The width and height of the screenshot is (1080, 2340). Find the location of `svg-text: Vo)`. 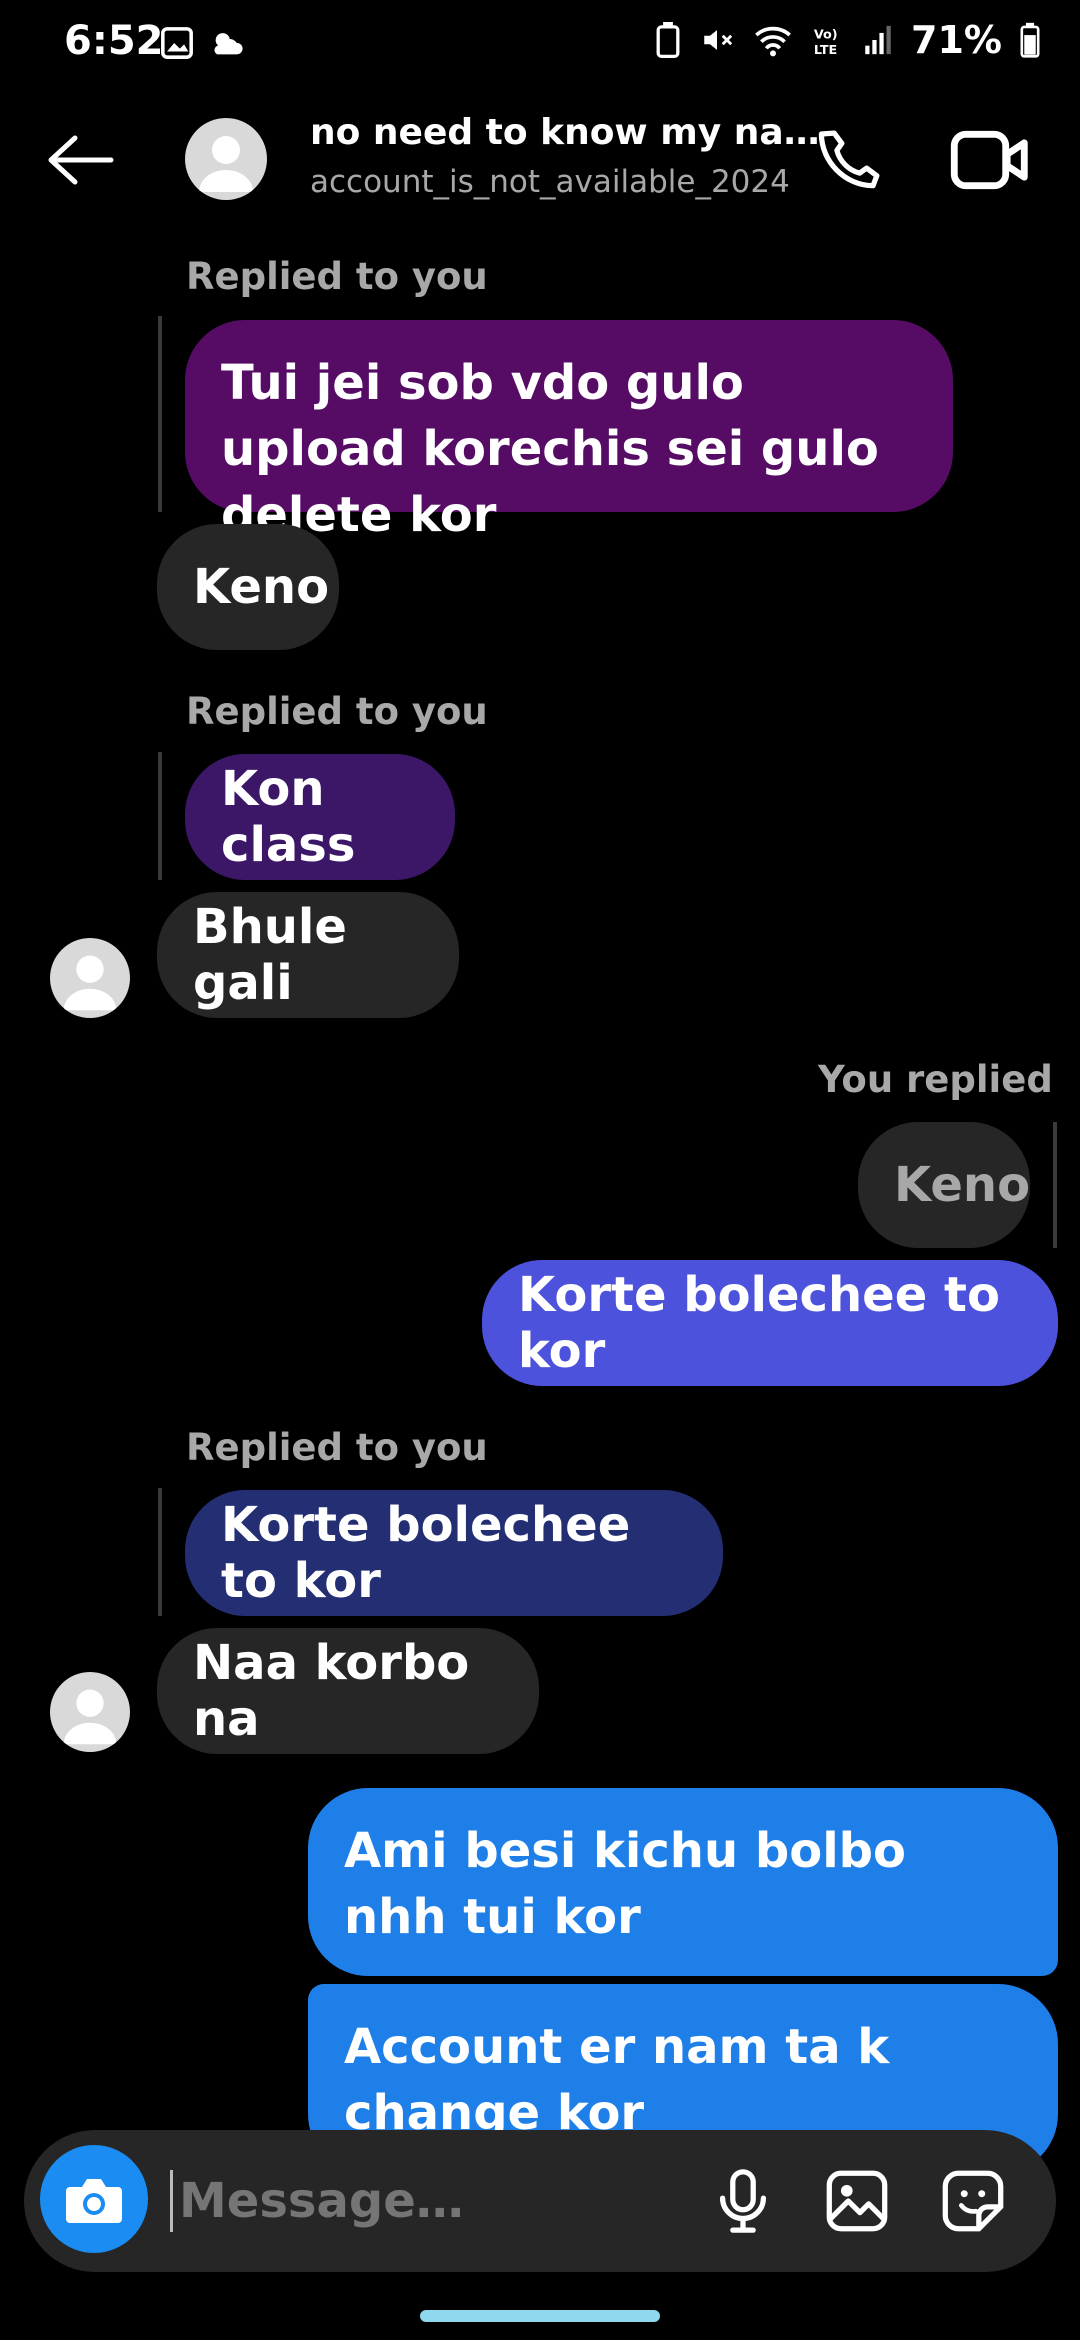

svg-text: Vo) is located at coordinates (826, 35).